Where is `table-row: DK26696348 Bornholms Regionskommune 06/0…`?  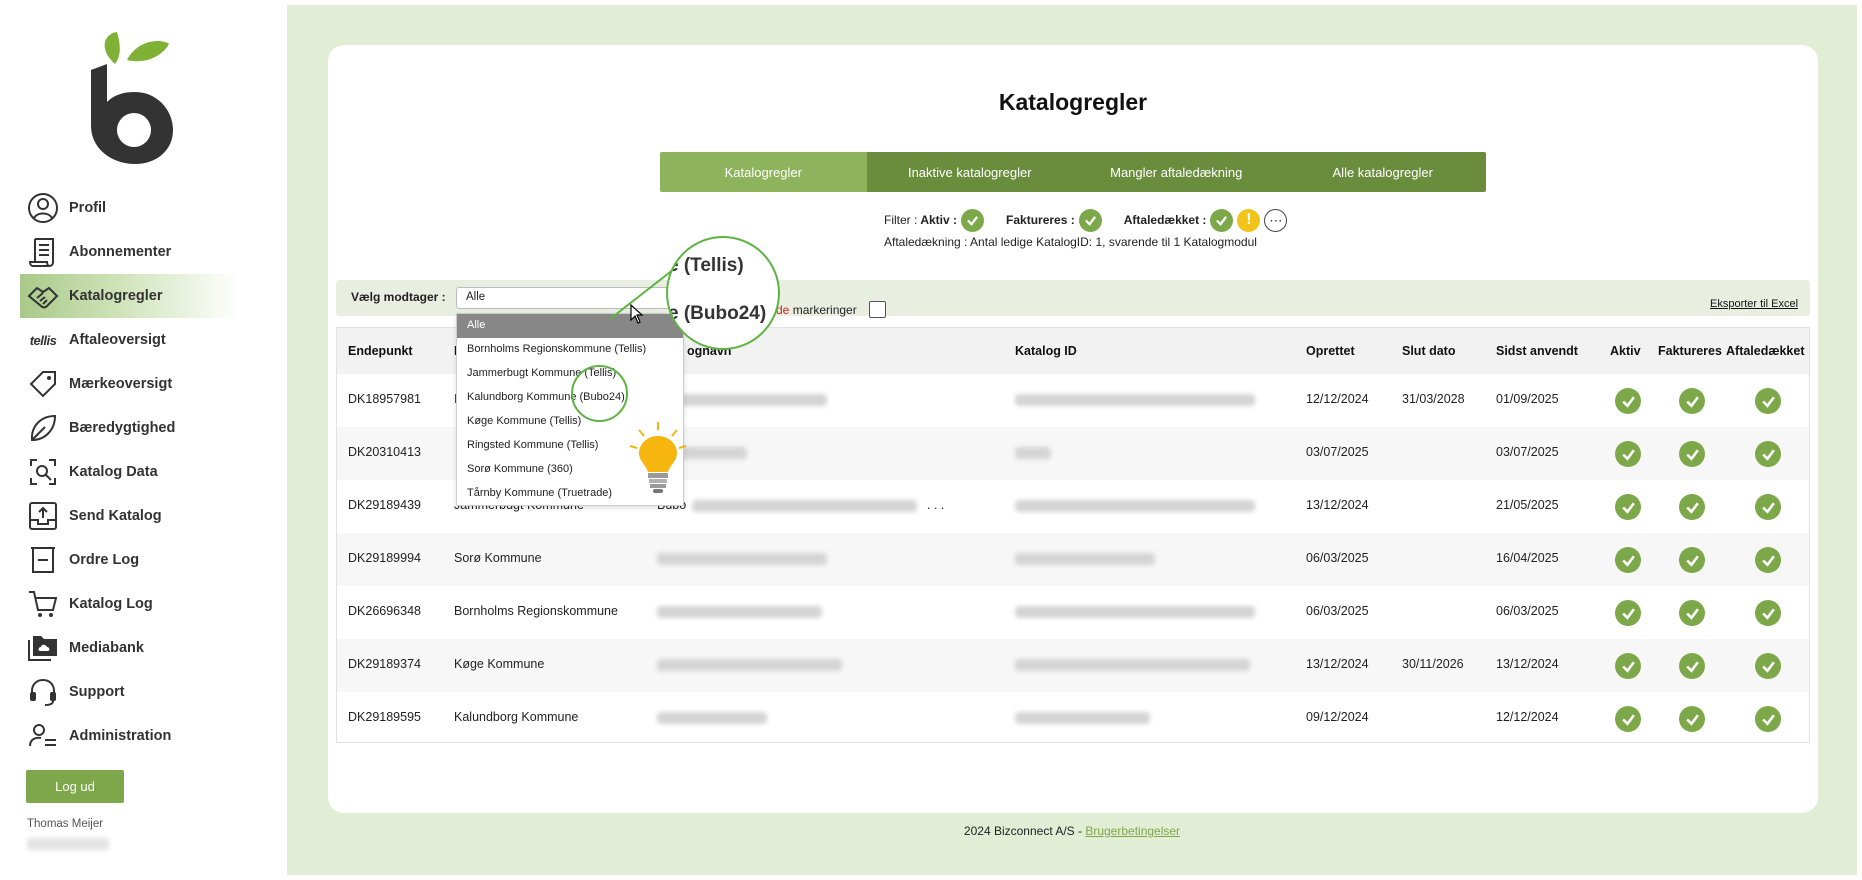 table-row: DK26696348 Bornholms Regionskommune 06/0… is located at coordinates (1073, 612).